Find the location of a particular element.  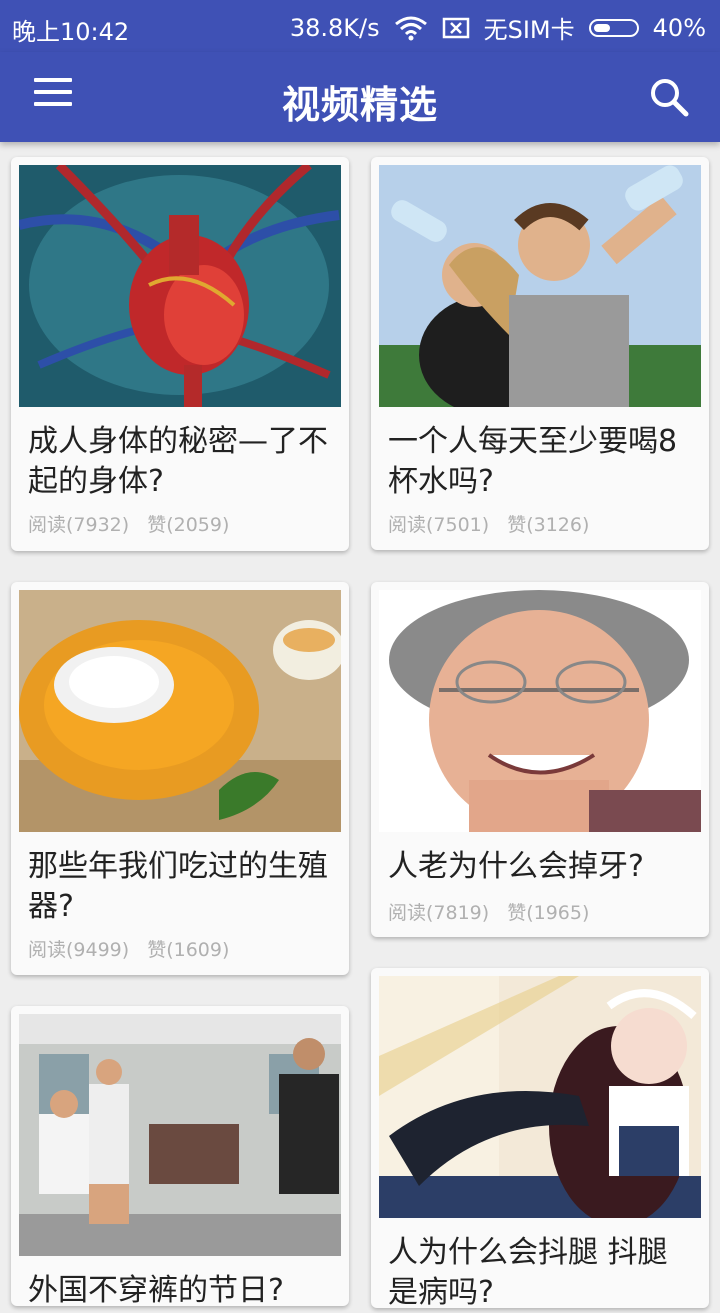

wifi-icon is located at coordinates (411, 28).